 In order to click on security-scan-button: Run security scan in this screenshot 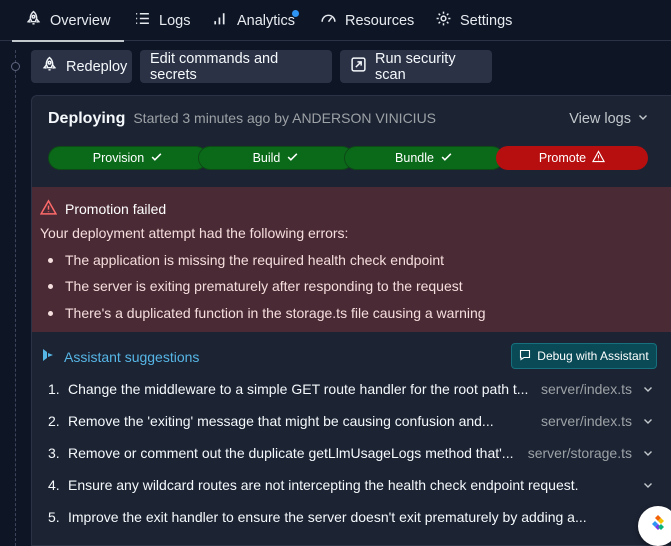, I will do `click(416, 66)`.